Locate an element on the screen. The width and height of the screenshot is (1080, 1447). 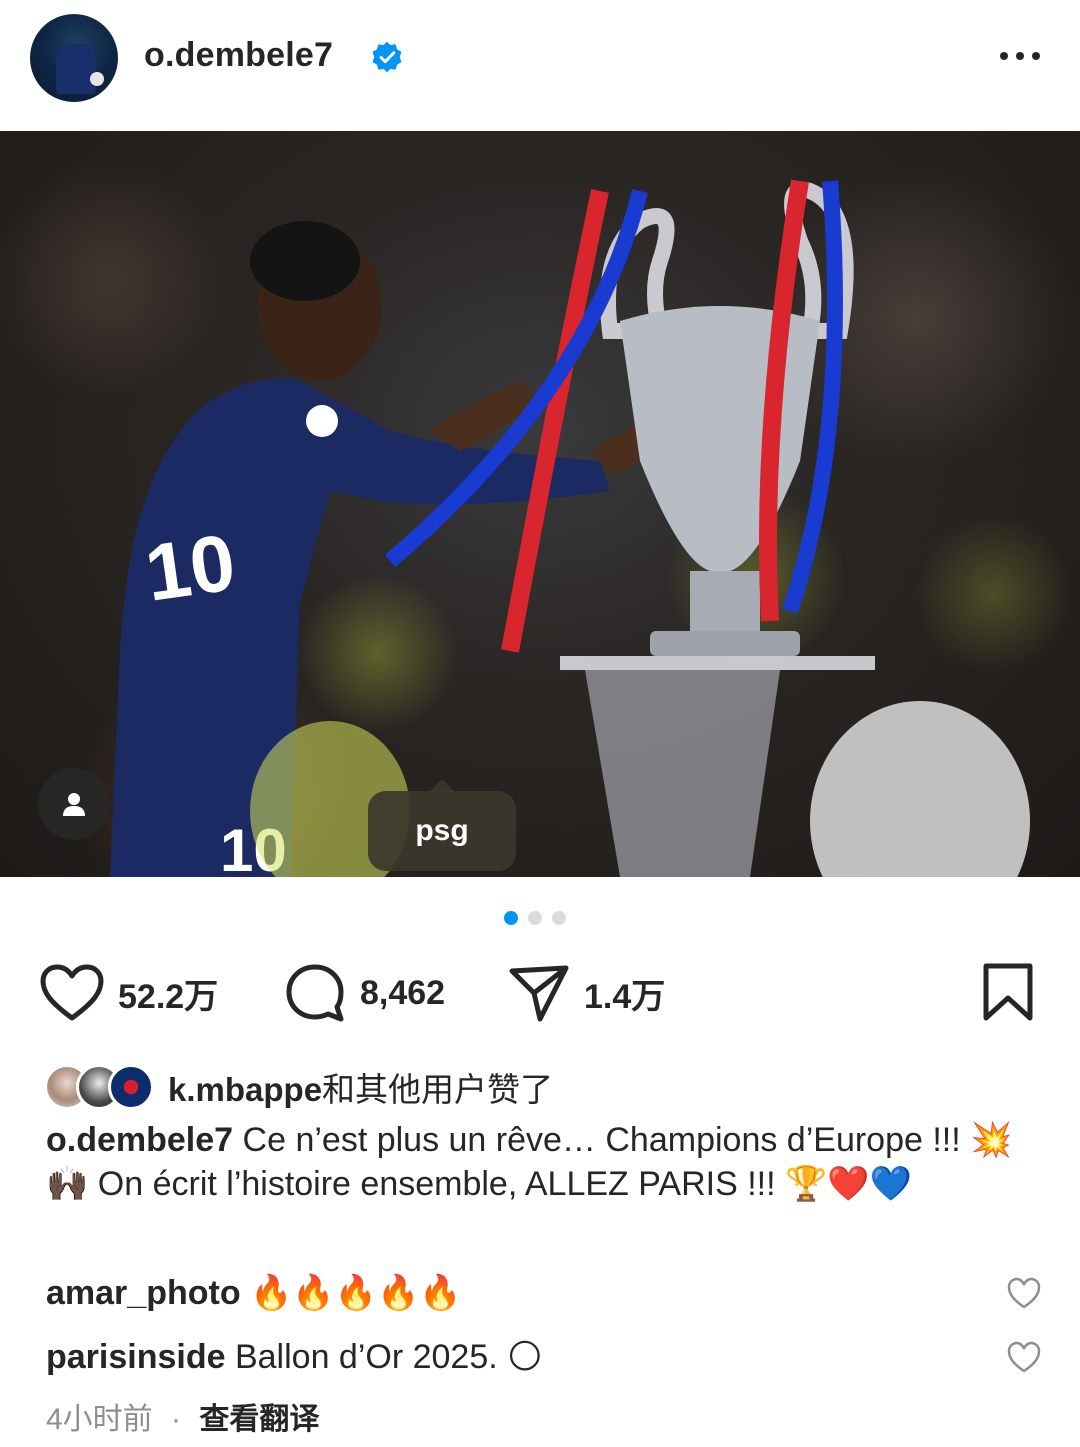
liked-by: k.mbappe和其他用户赞了 is located at coordinates (298, 1087).